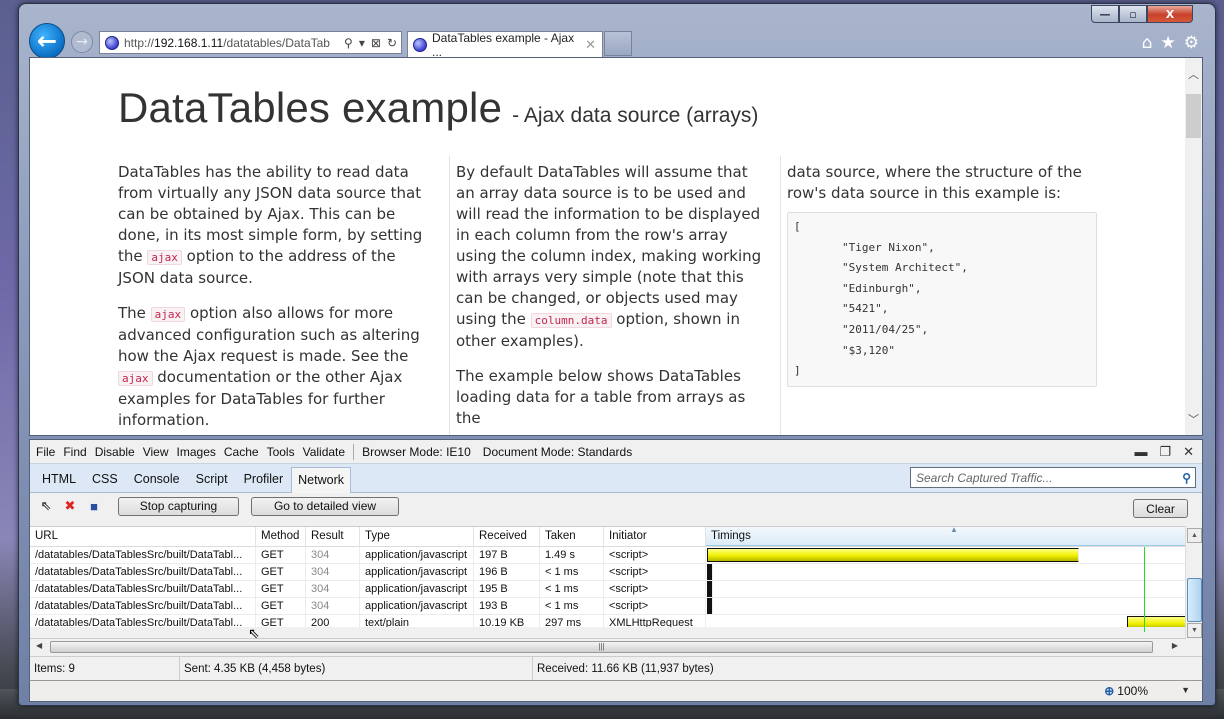 This screenshot has width=1224, height=719. I want to click on tools-gear-icon: ⚙, so click(1191, 43).